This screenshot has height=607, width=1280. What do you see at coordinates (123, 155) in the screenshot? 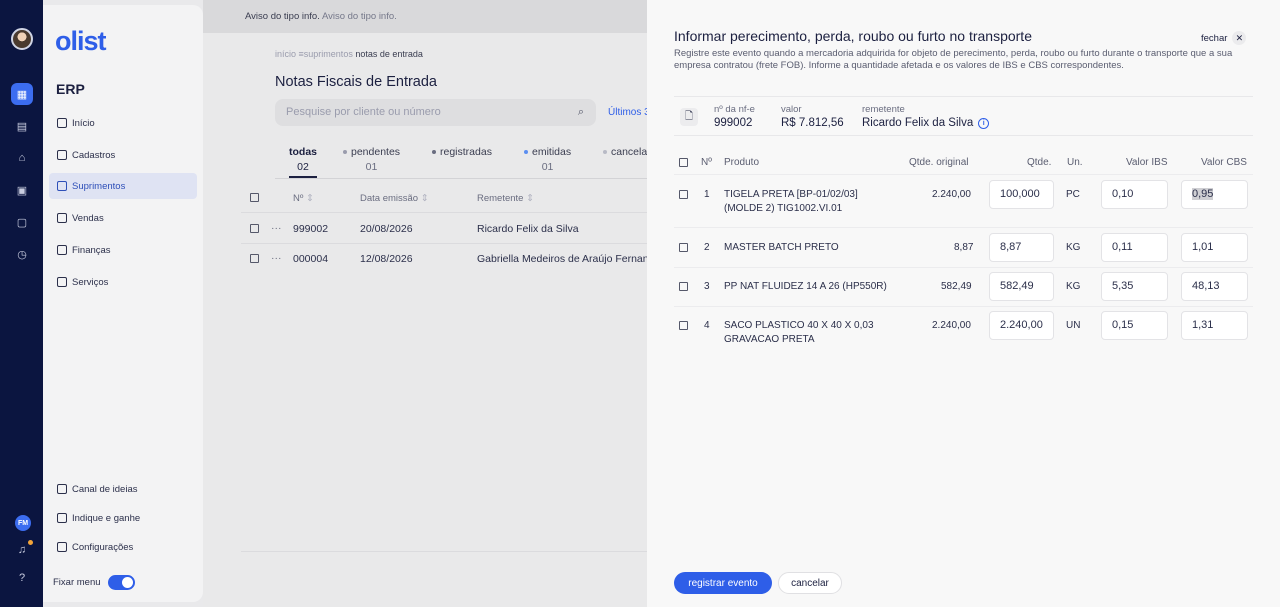
I see `sidebar-item-cadastros: Cadastros` at bounding box center [123, 155].